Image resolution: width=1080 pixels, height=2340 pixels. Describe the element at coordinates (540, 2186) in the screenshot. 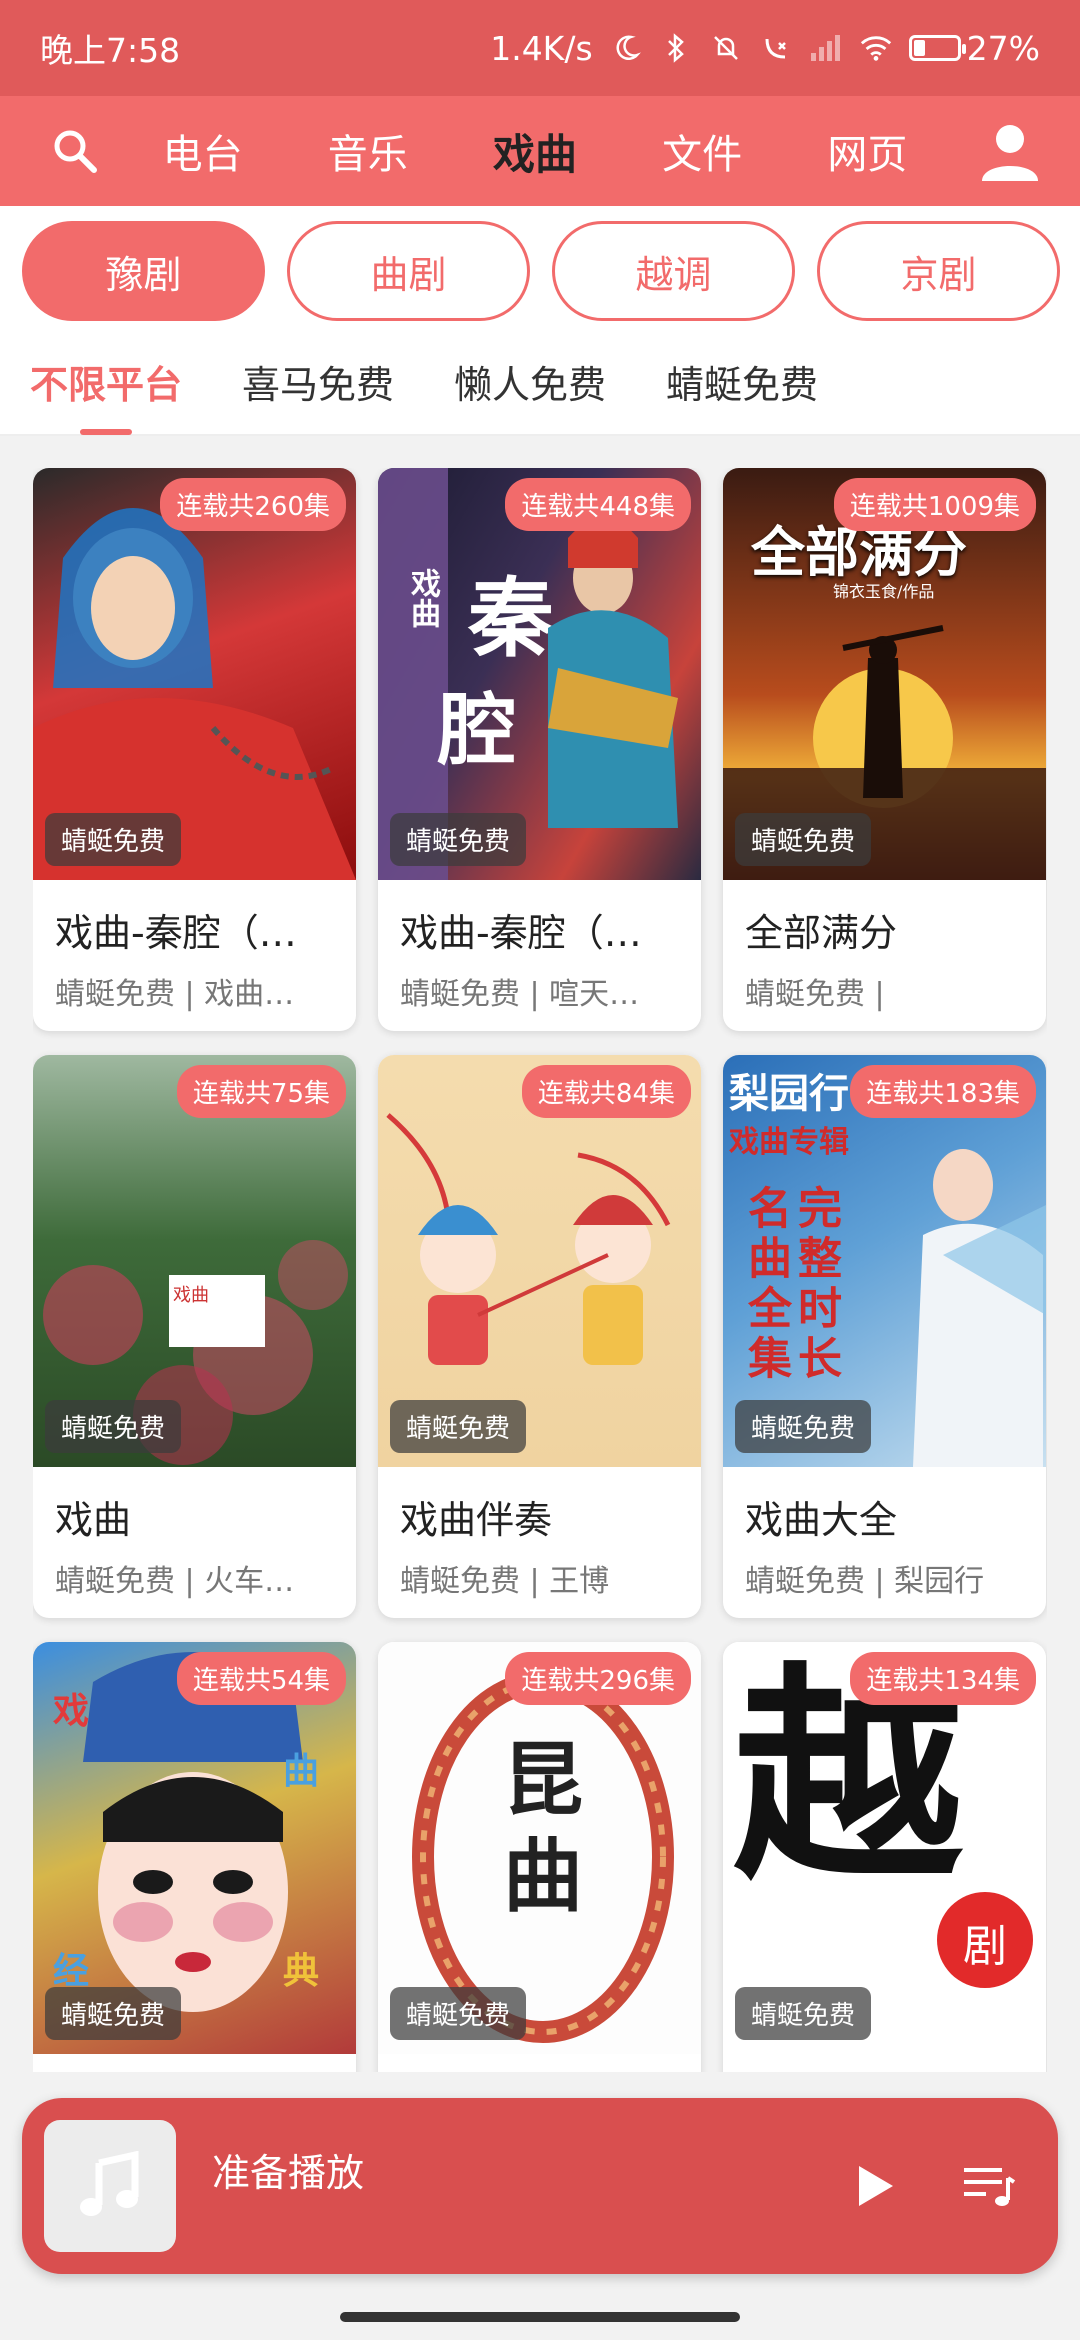

I see `mini-player: 准备播放` at that location.